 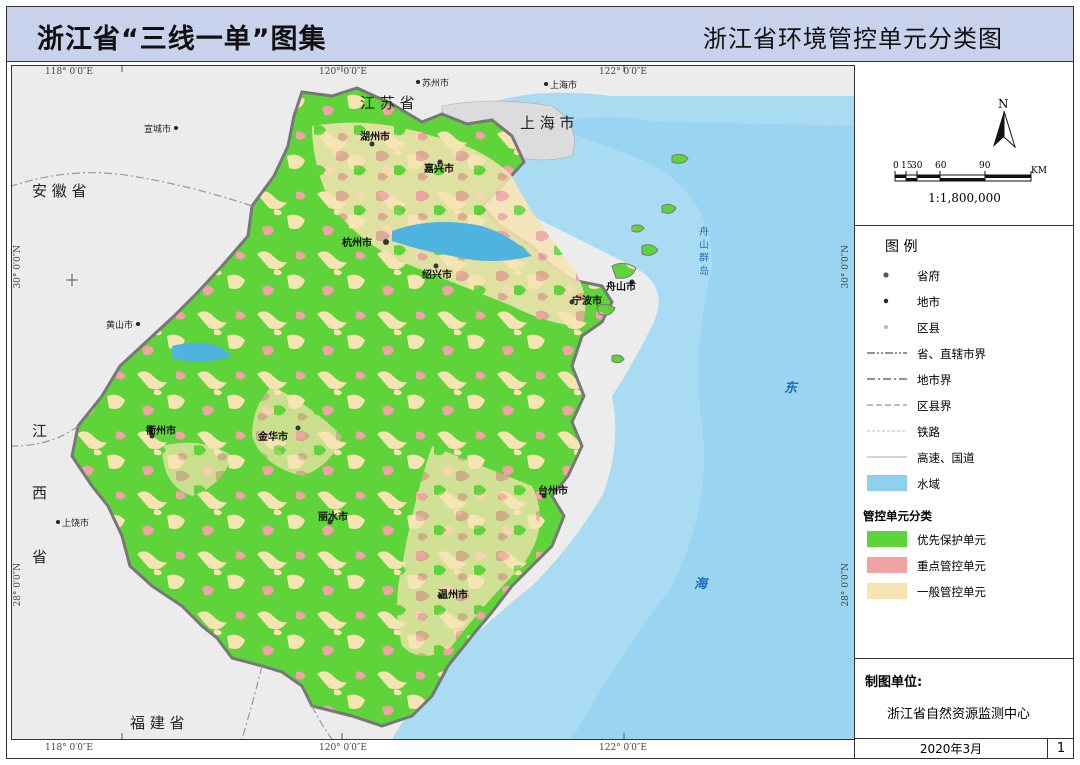 I want to click on city-lishui: 丽水市, so click(x=333, y=516).